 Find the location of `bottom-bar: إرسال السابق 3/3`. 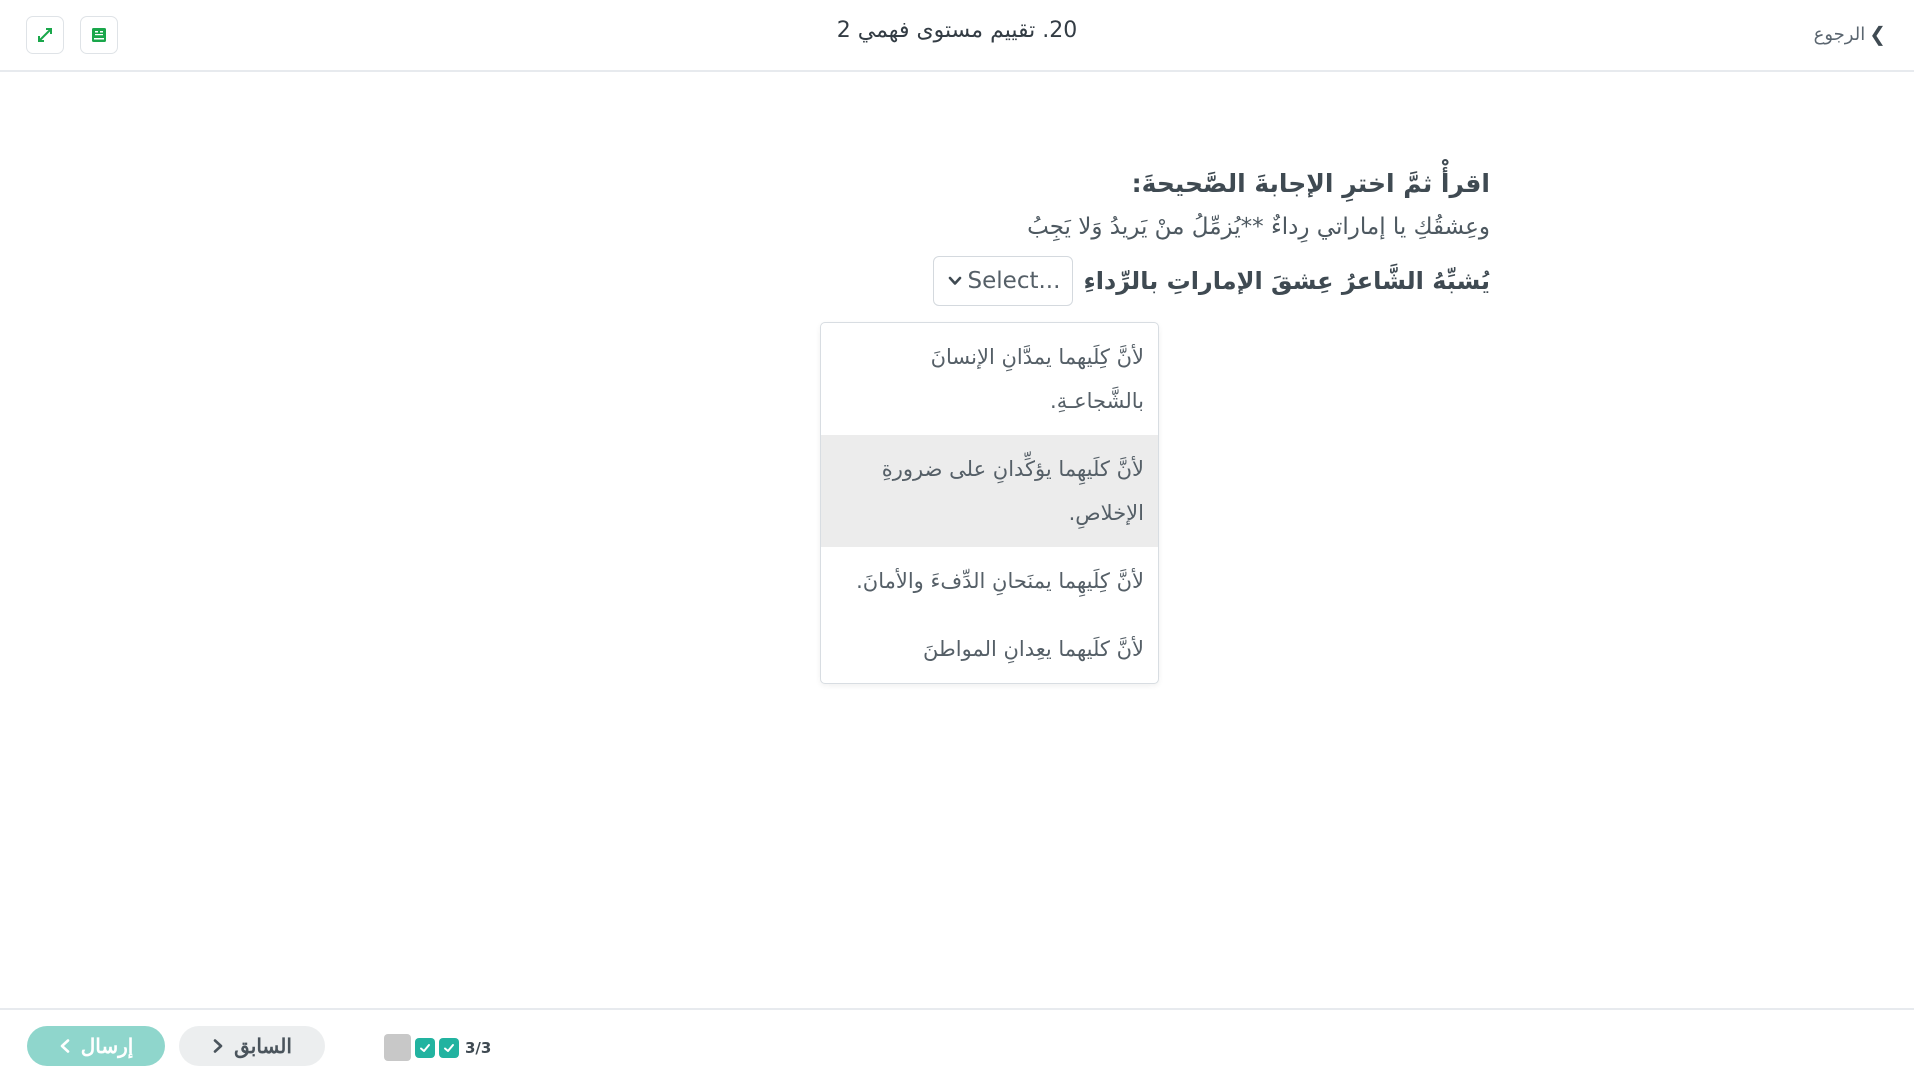

bottom-bar: إرسال السابق 3/3 is located at coordinates (957, 1038).